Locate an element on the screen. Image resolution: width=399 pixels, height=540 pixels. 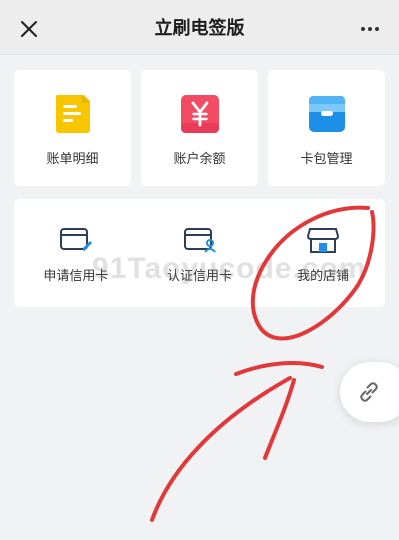
close-icon is located at coordinates (29, 29).